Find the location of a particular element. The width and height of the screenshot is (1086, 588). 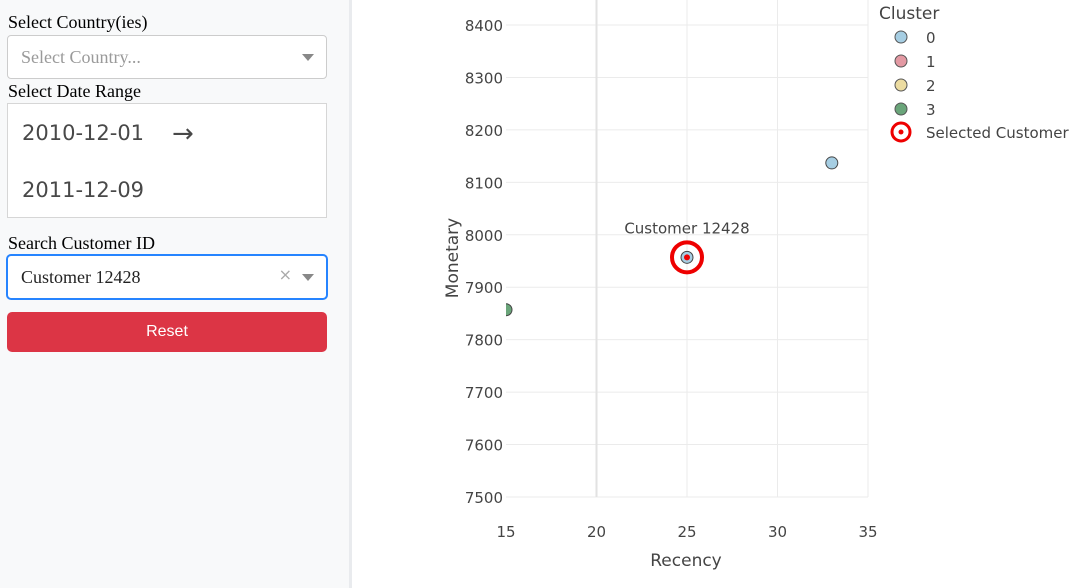

selected-customer-ring is located at coordinates (687, 257).